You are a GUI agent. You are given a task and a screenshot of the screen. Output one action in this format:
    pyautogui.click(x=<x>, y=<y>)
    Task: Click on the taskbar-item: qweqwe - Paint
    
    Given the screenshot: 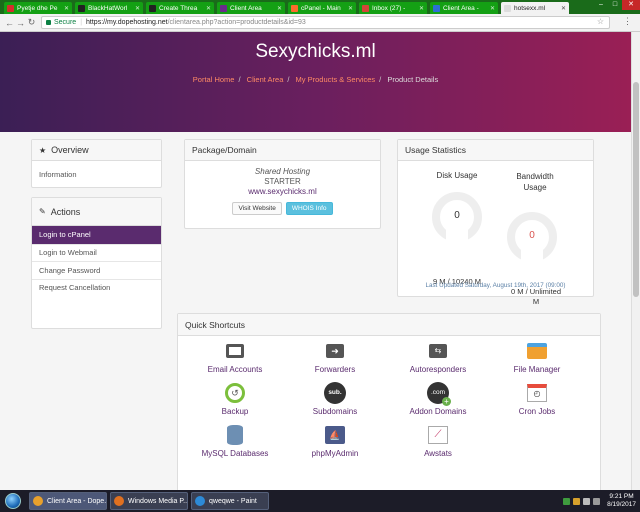 What is the action you would take?
    pyautogui.click(x=230, y=501)
    